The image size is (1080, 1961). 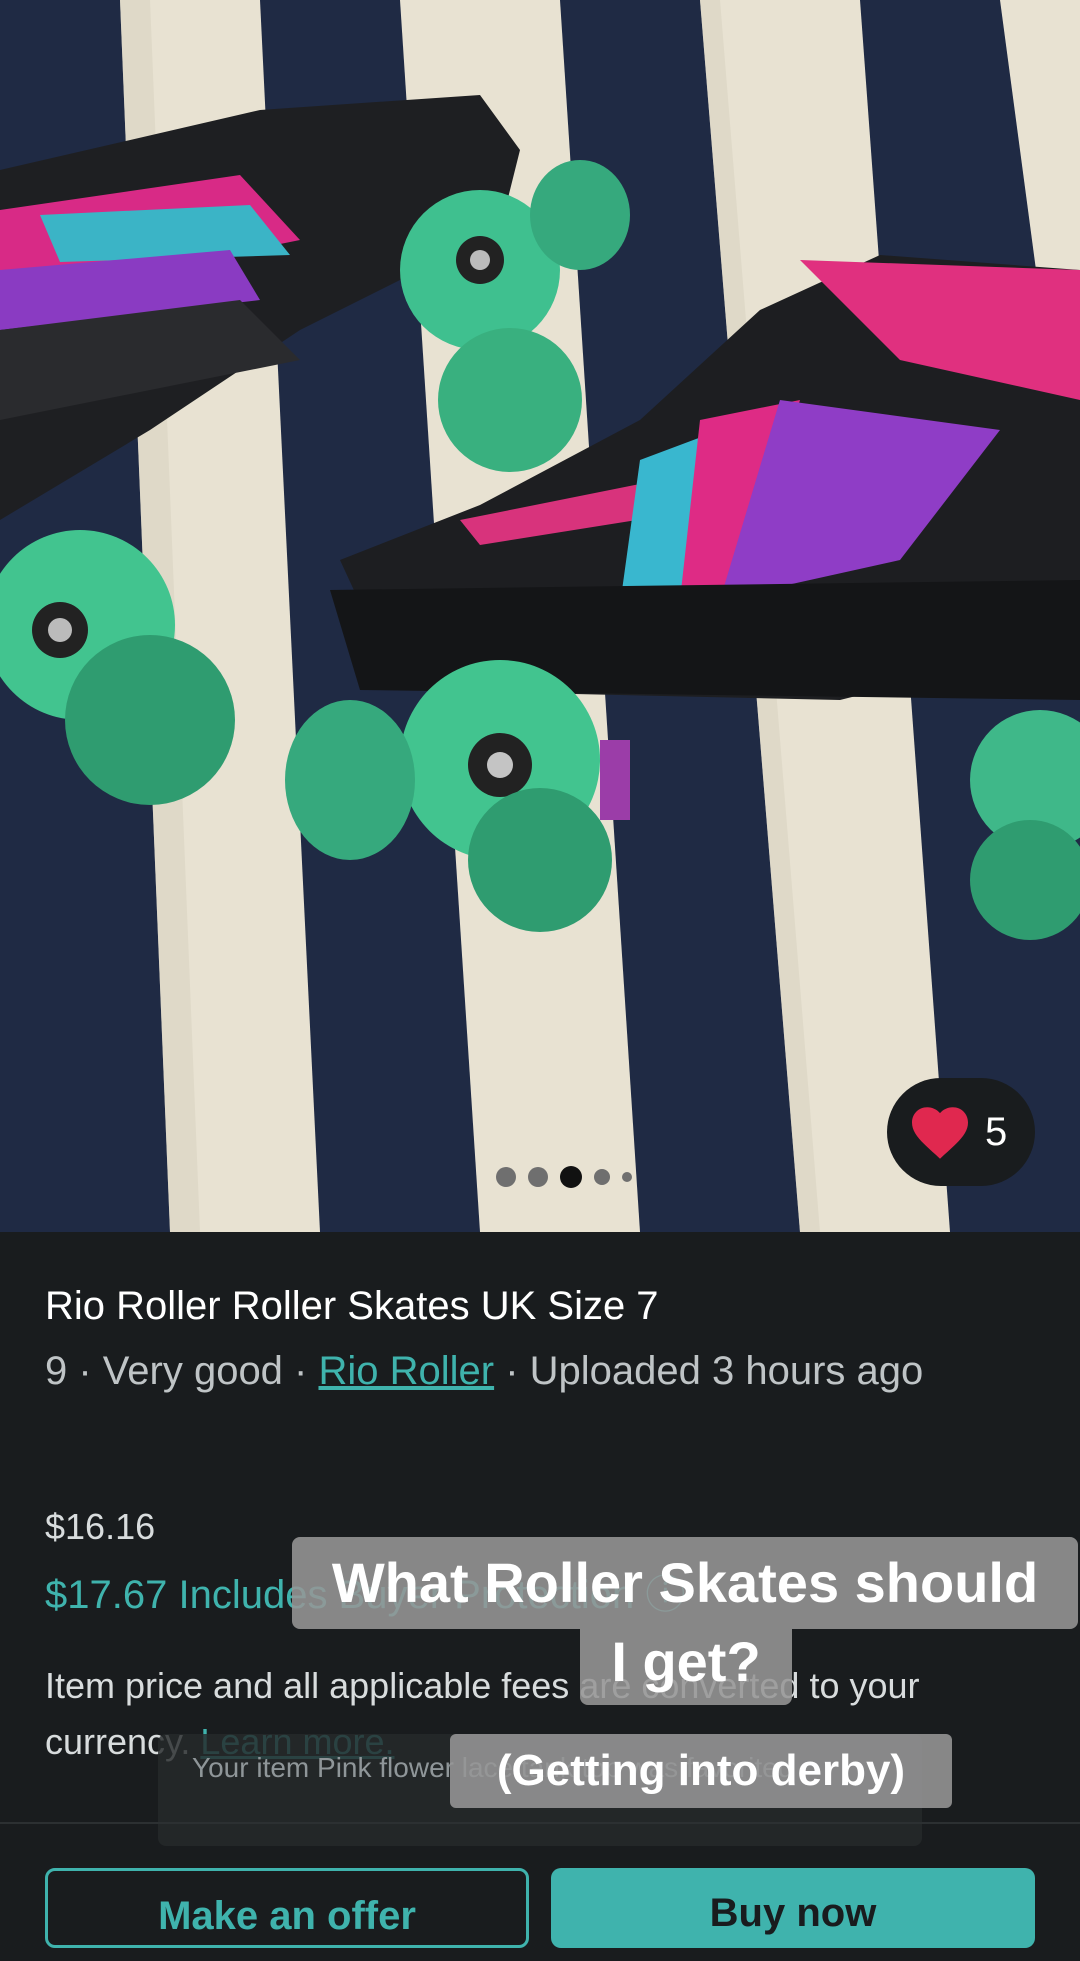 I want to click on carousel-indicator, so click(x=564, y=1177).